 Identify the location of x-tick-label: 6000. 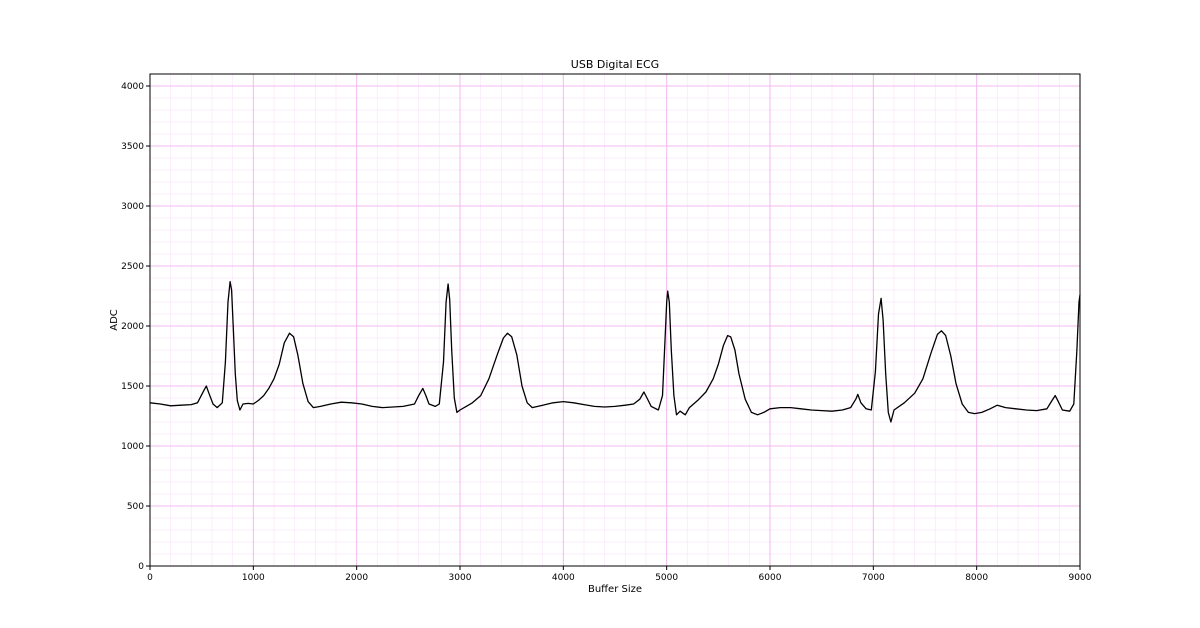
(770, 578).